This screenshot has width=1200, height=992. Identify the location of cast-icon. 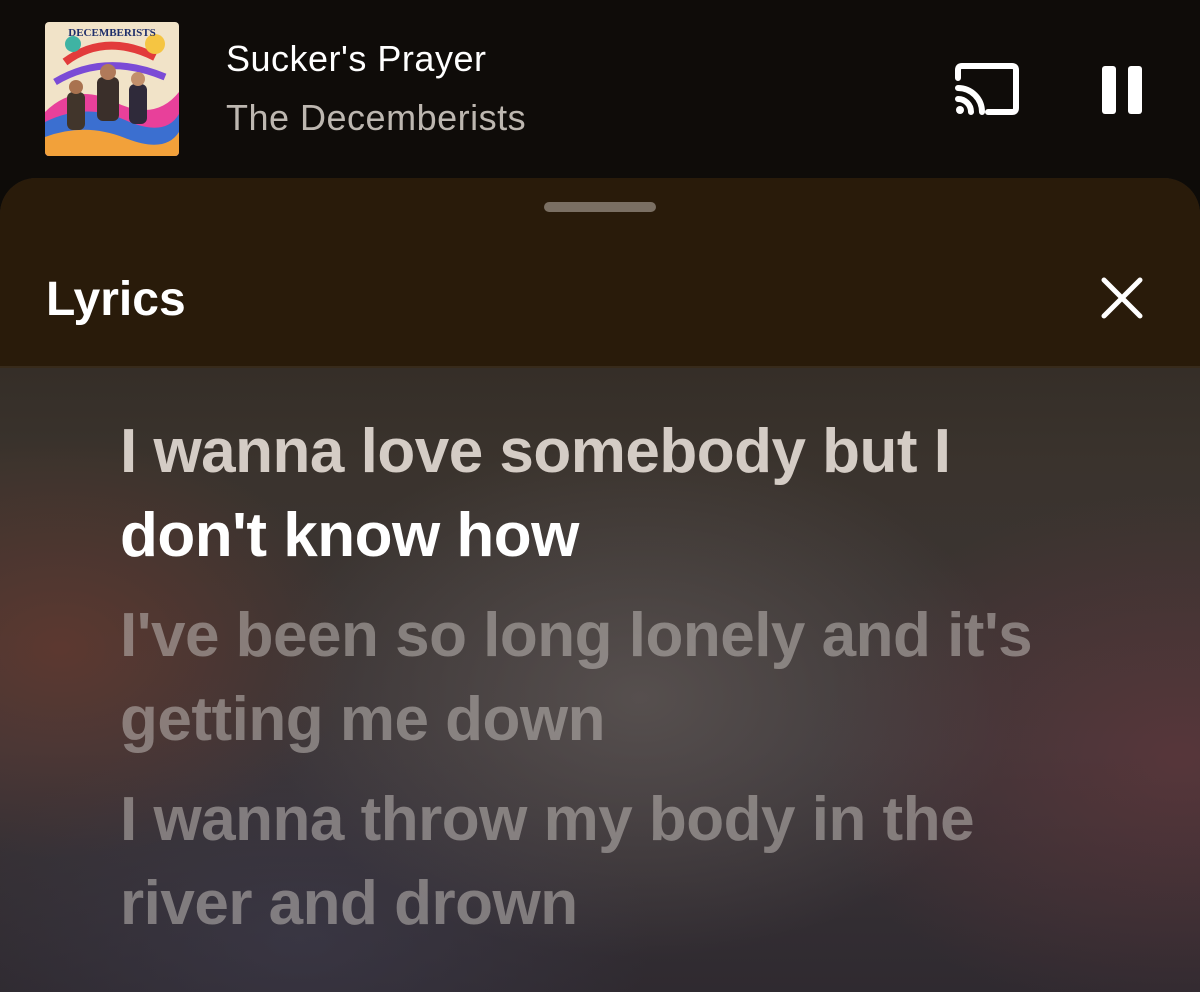
(987, 89).